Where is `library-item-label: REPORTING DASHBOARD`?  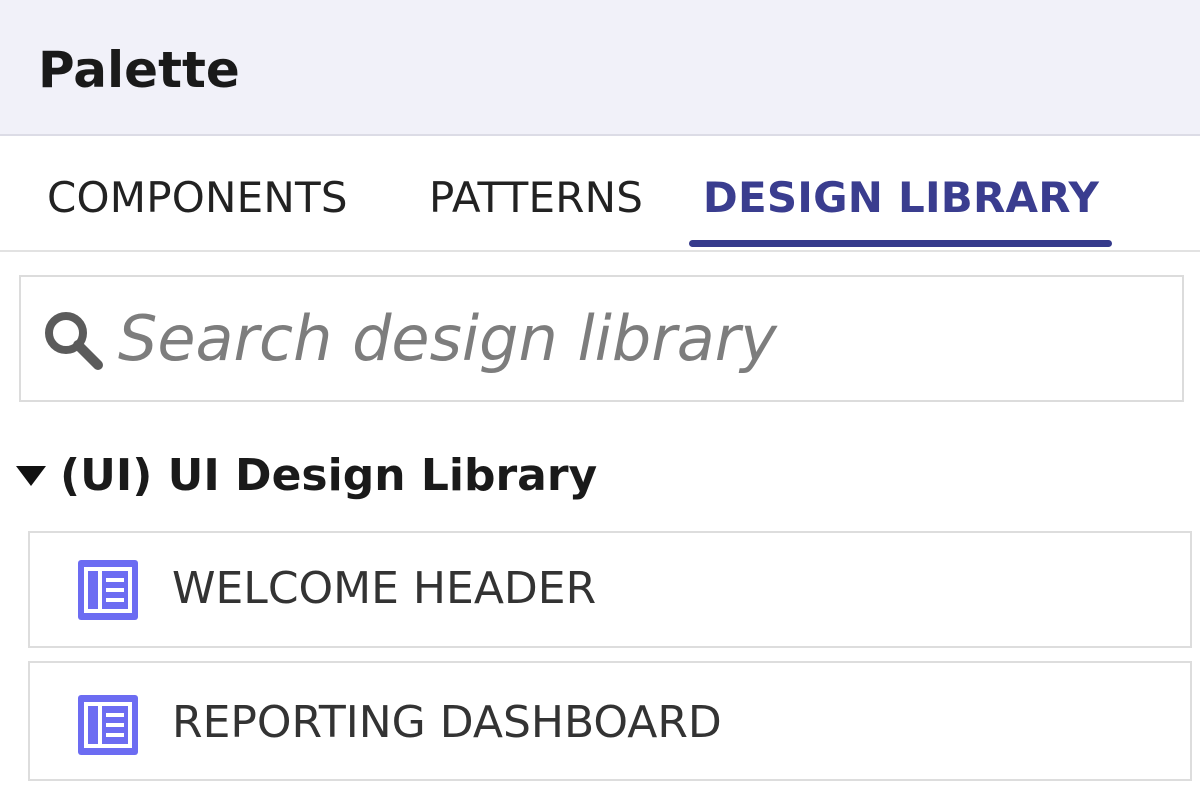
library-item-label: REPORTING DASHBOARD is located at coordinates (447, 722).